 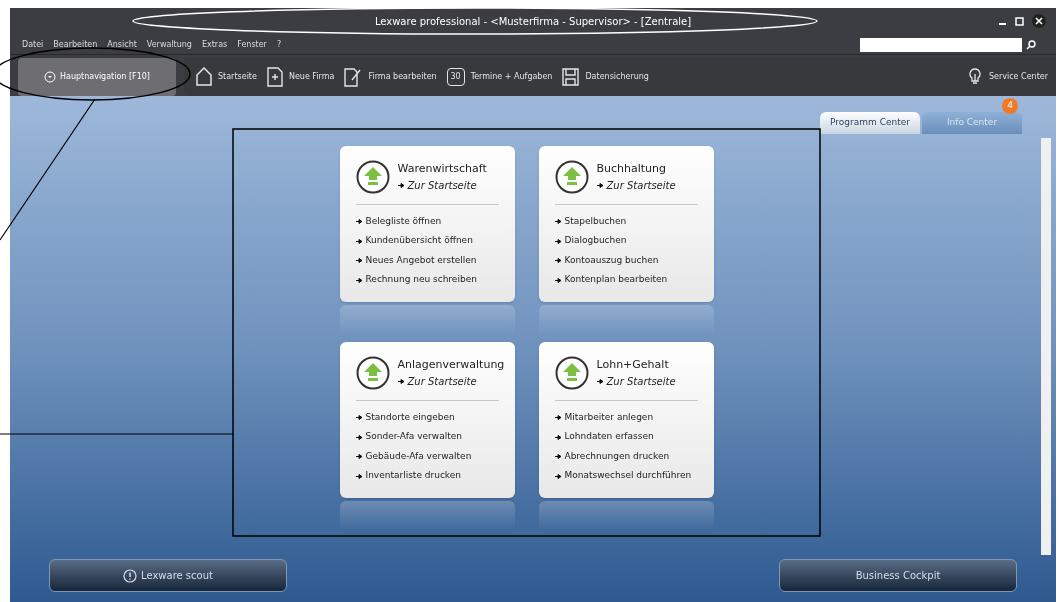 I want to click on new-document-icon, so click(x=274, y=77).